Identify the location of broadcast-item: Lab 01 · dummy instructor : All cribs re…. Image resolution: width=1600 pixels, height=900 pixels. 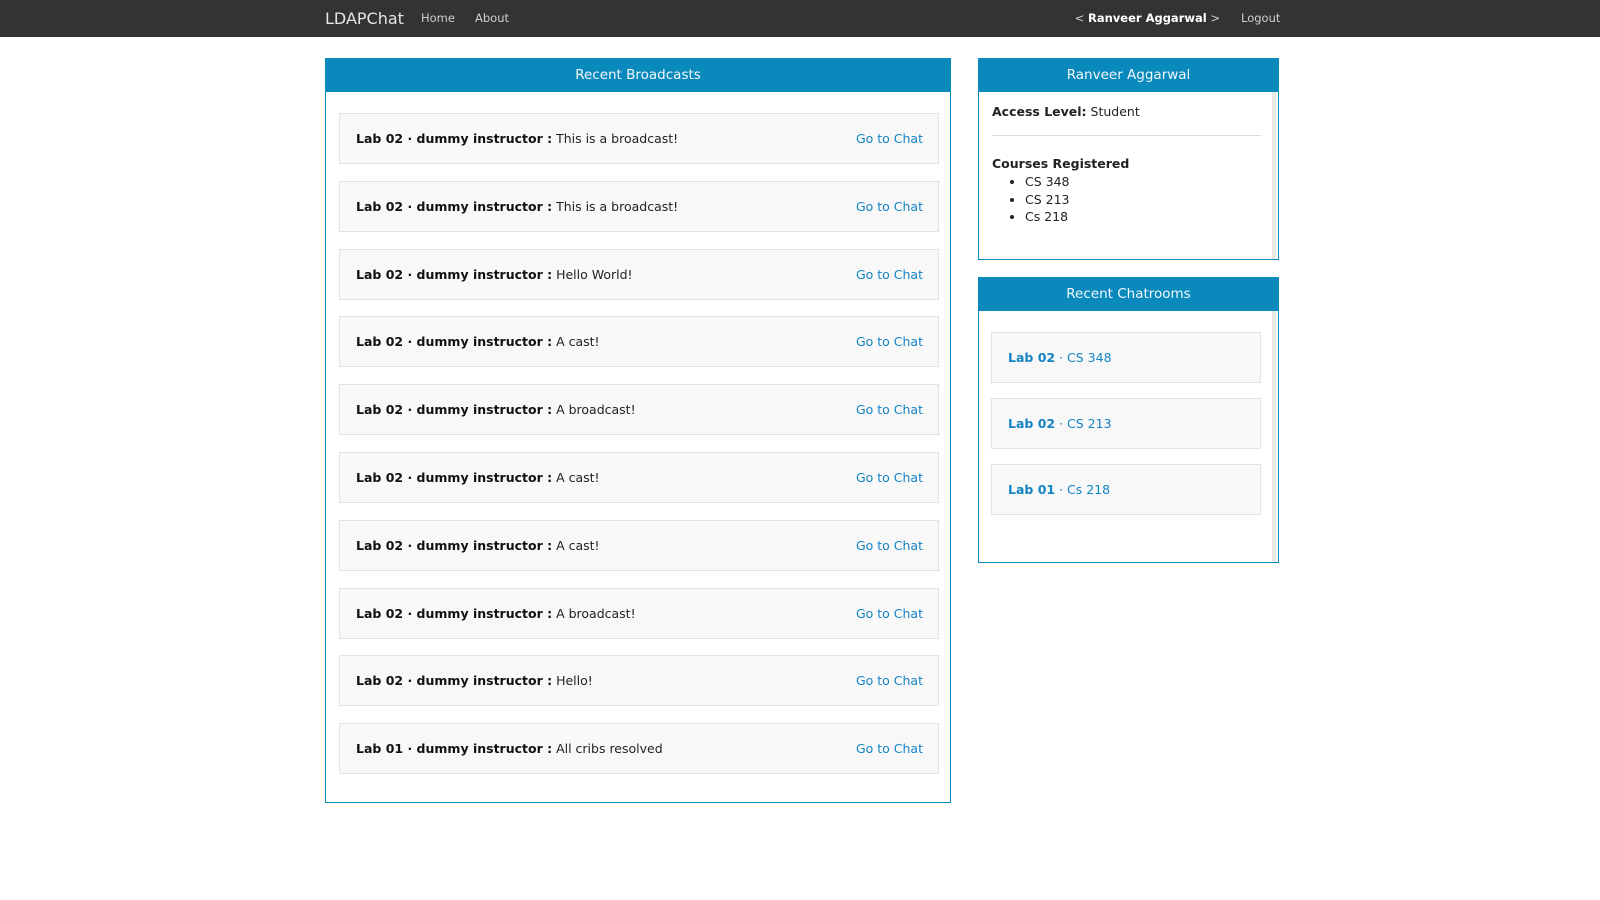
(639, 749).